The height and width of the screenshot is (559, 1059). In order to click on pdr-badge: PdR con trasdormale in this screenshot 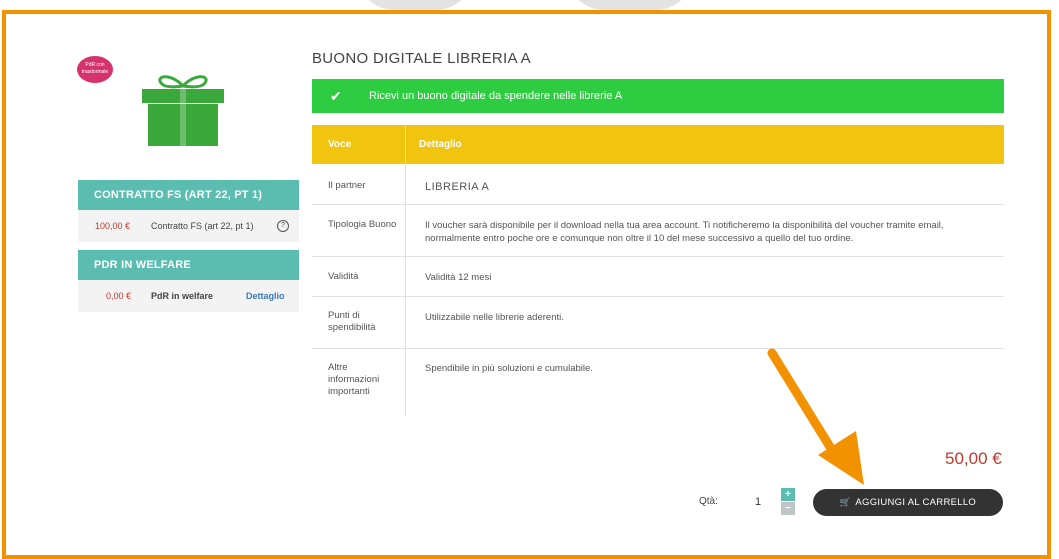, I will do `click(95, 69)`.